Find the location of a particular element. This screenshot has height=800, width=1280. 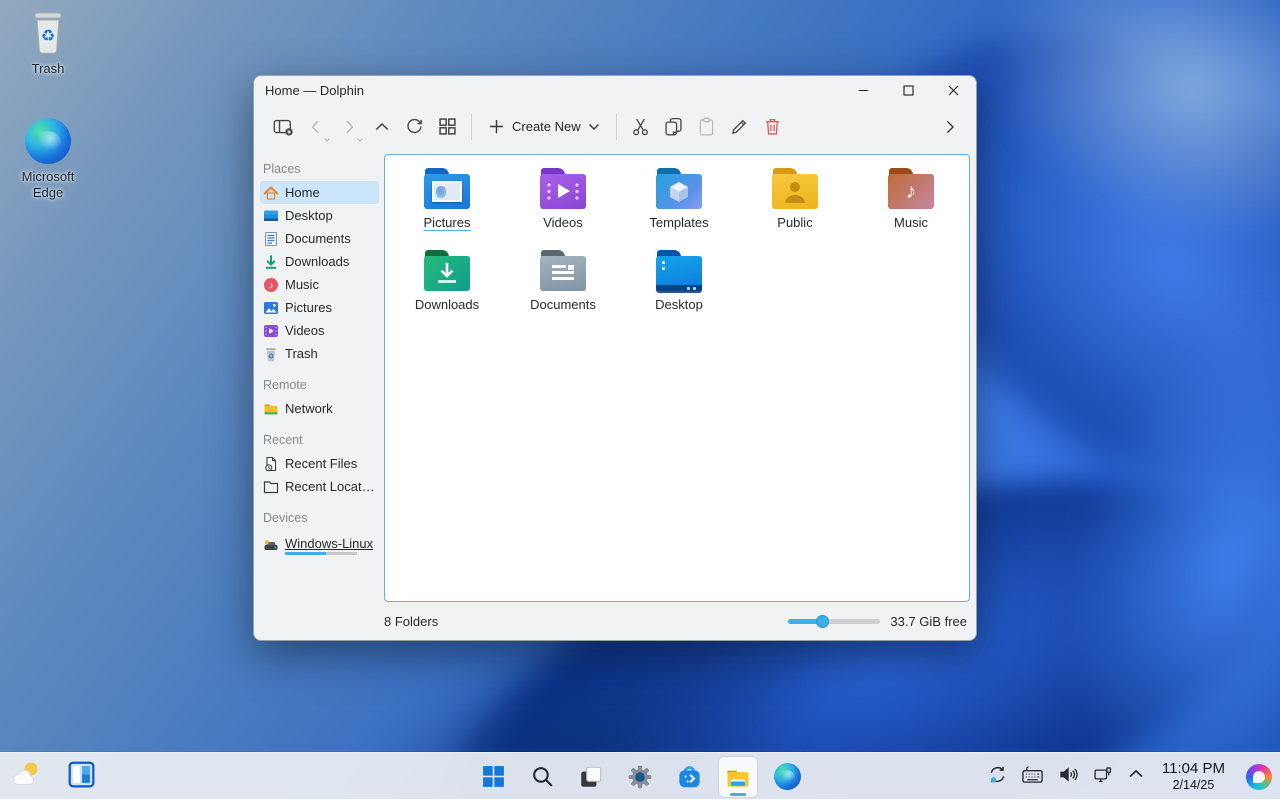

up-button is located at coordinates (381, 126).